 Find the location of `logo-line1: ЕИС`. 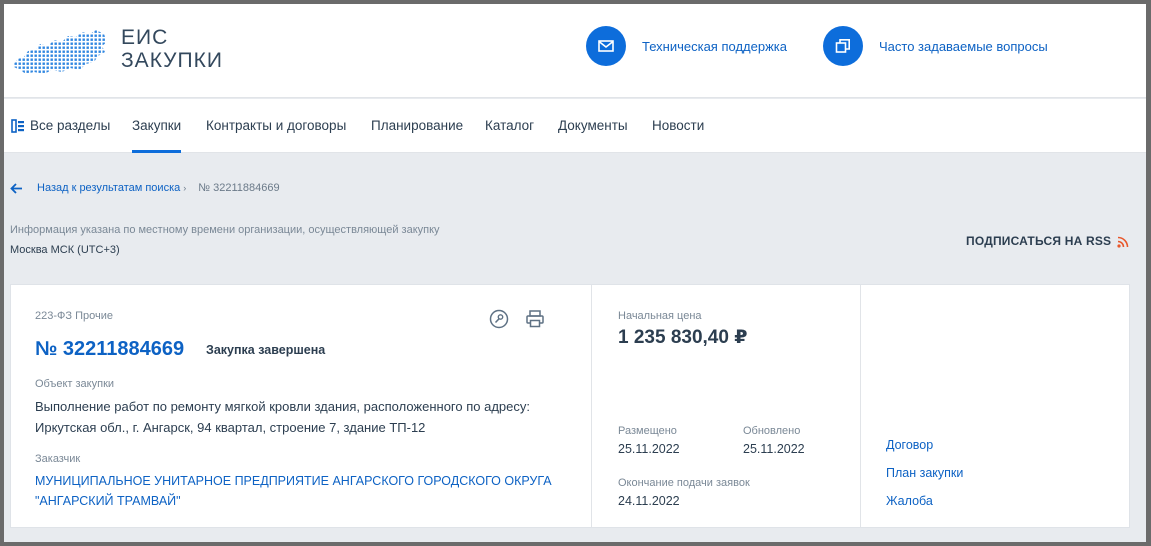

logo-line1: ЕИС is located at coordinates (145, 37).